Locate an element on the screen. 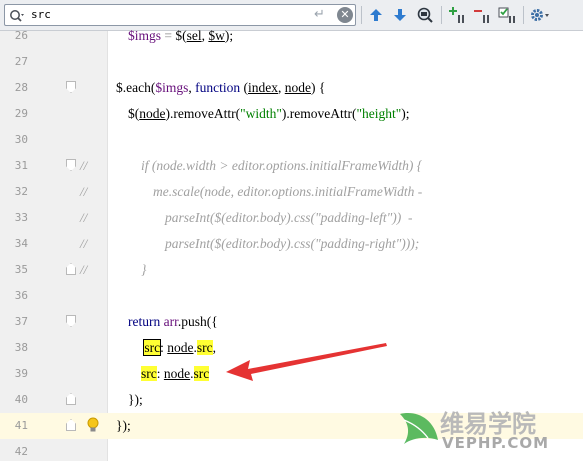  line-number: 34 is located at coordinates (21, 243).